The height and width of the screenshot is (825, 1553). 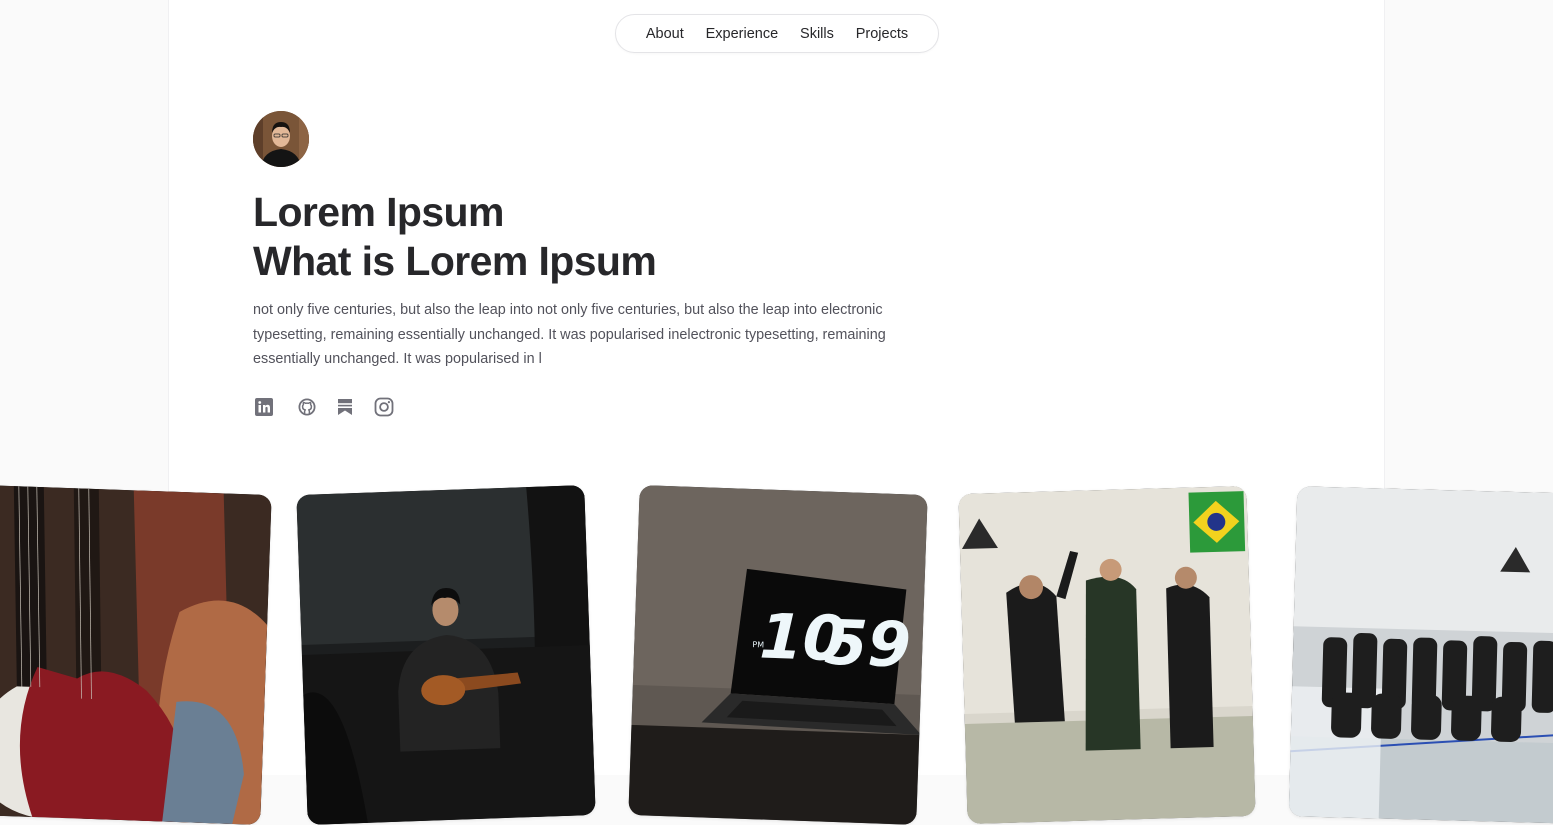 I want to click on nav-item-experience: Experience, so click(x=742, y=34).